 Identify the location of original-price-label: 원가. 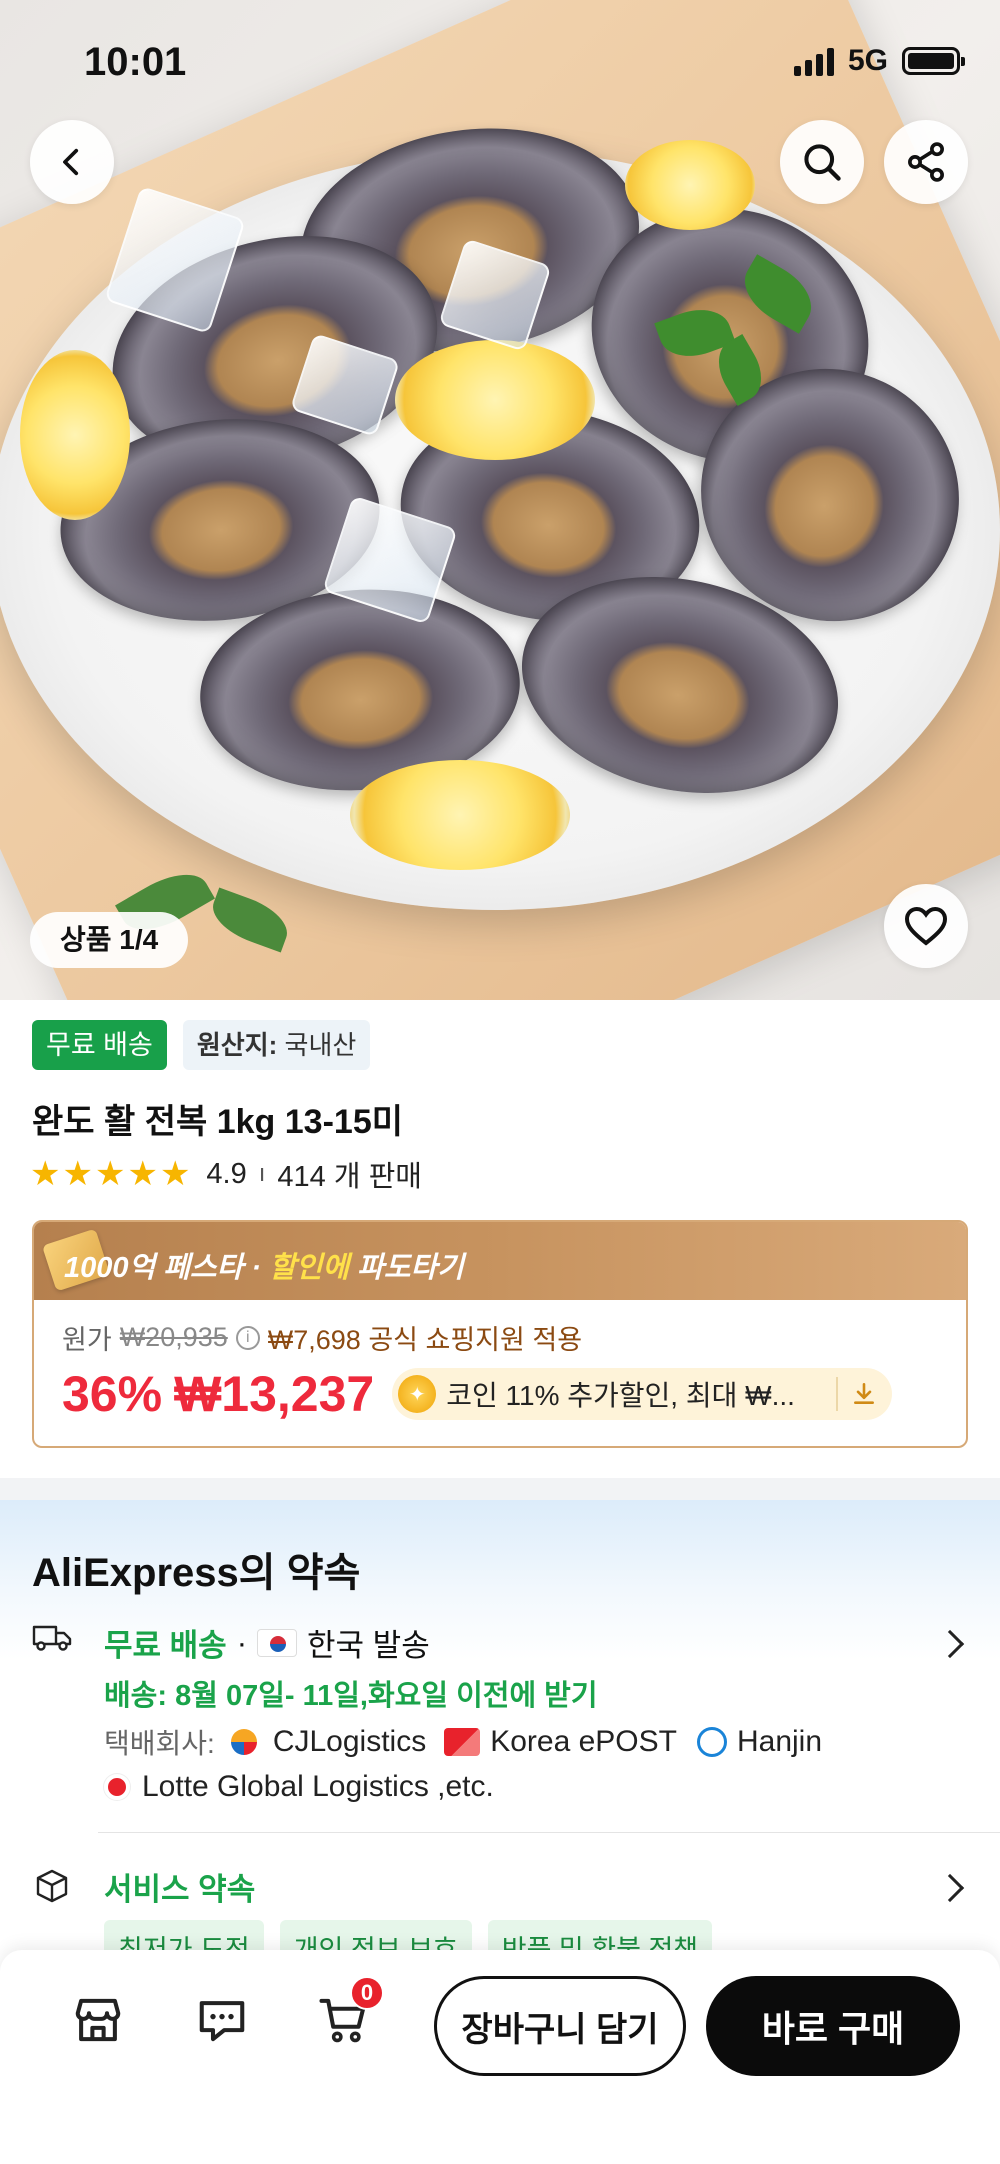
(87, 1340).